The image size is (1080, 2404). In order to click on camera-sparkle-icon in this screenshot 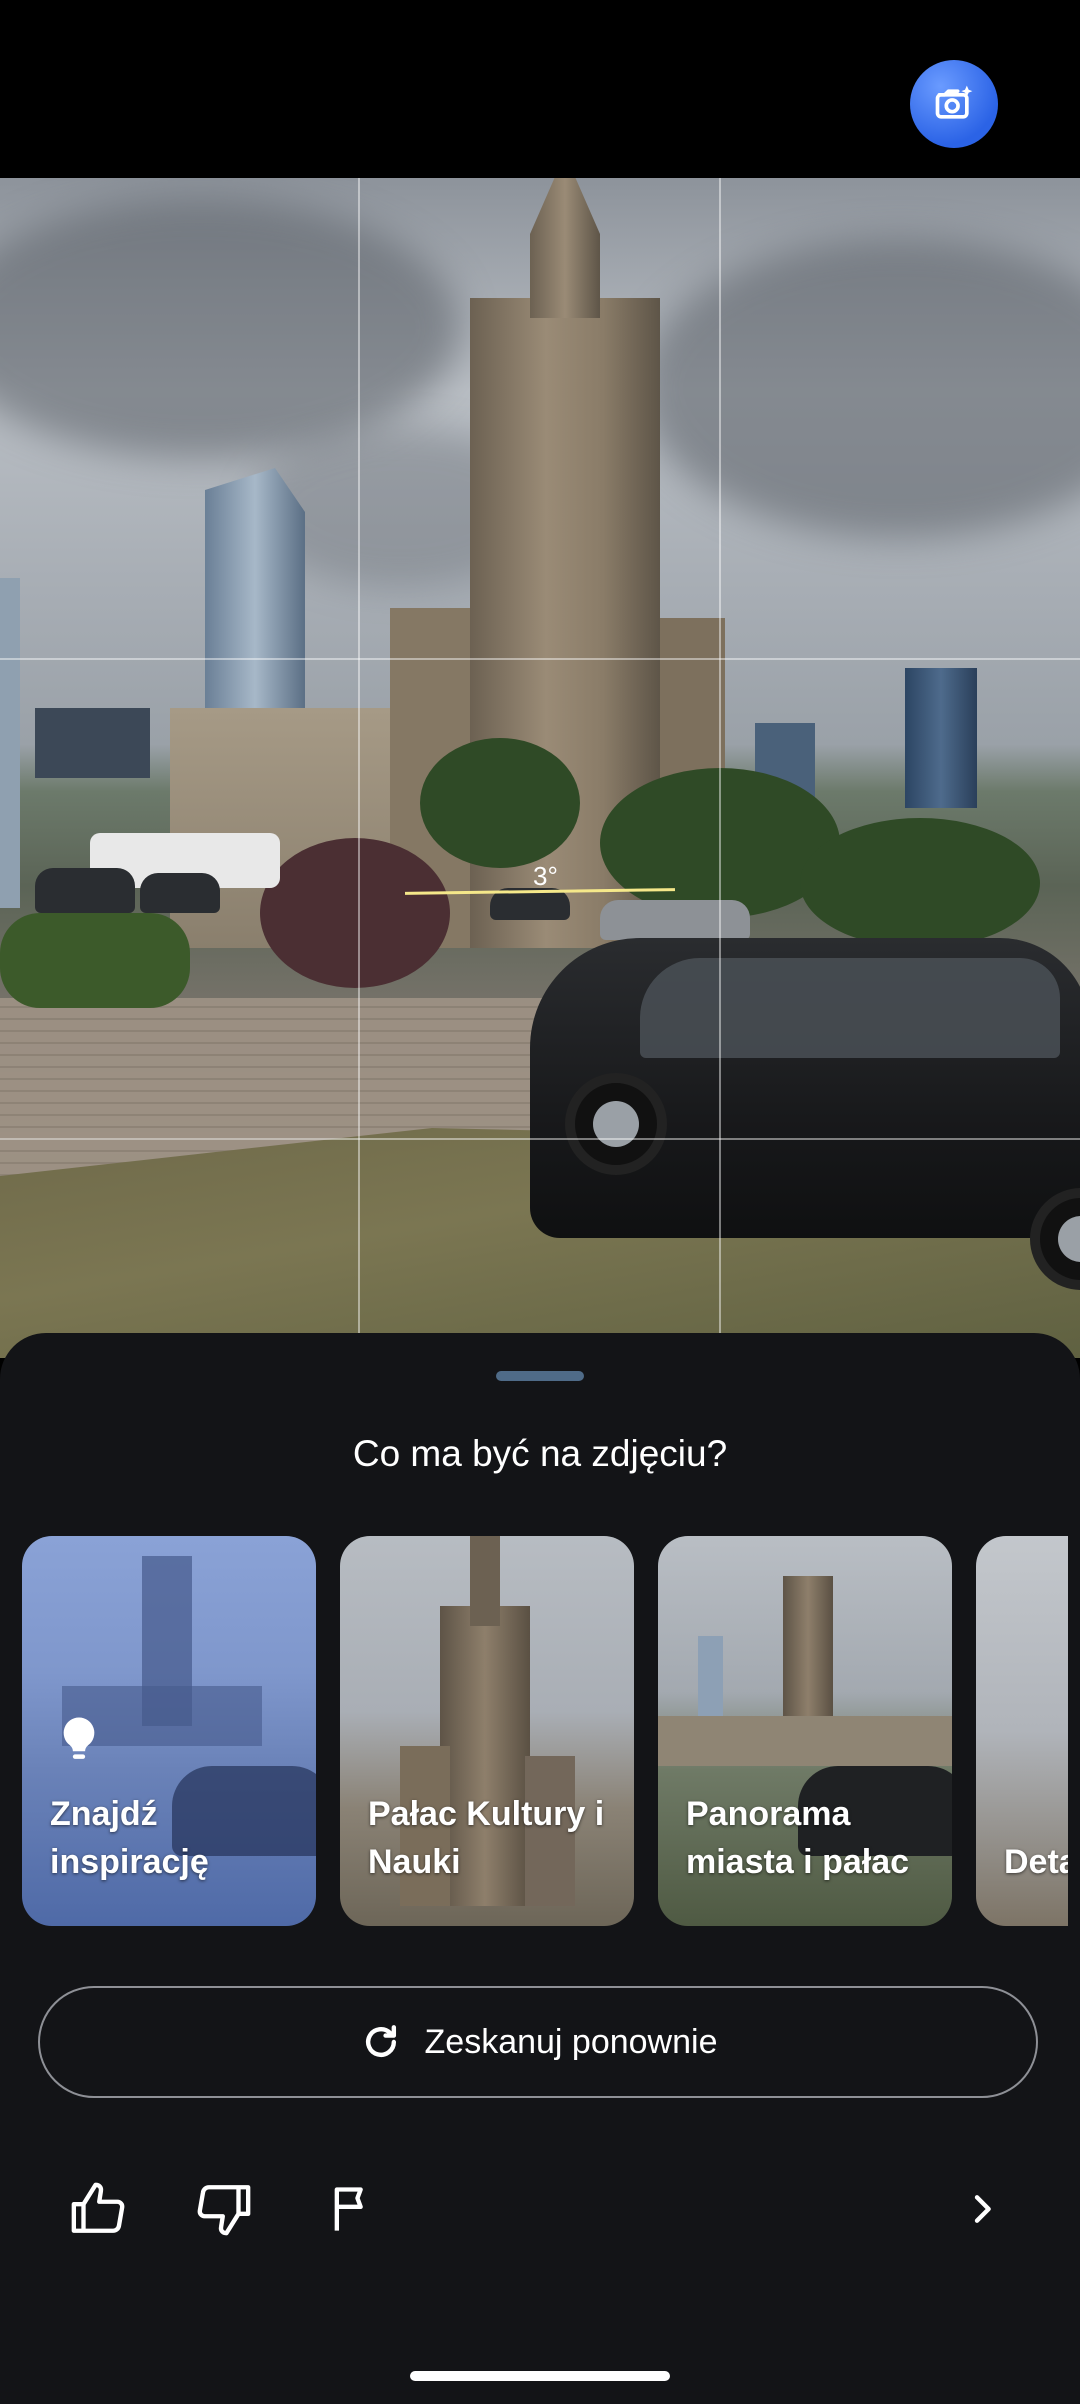, I will do `click(954, 102)`.